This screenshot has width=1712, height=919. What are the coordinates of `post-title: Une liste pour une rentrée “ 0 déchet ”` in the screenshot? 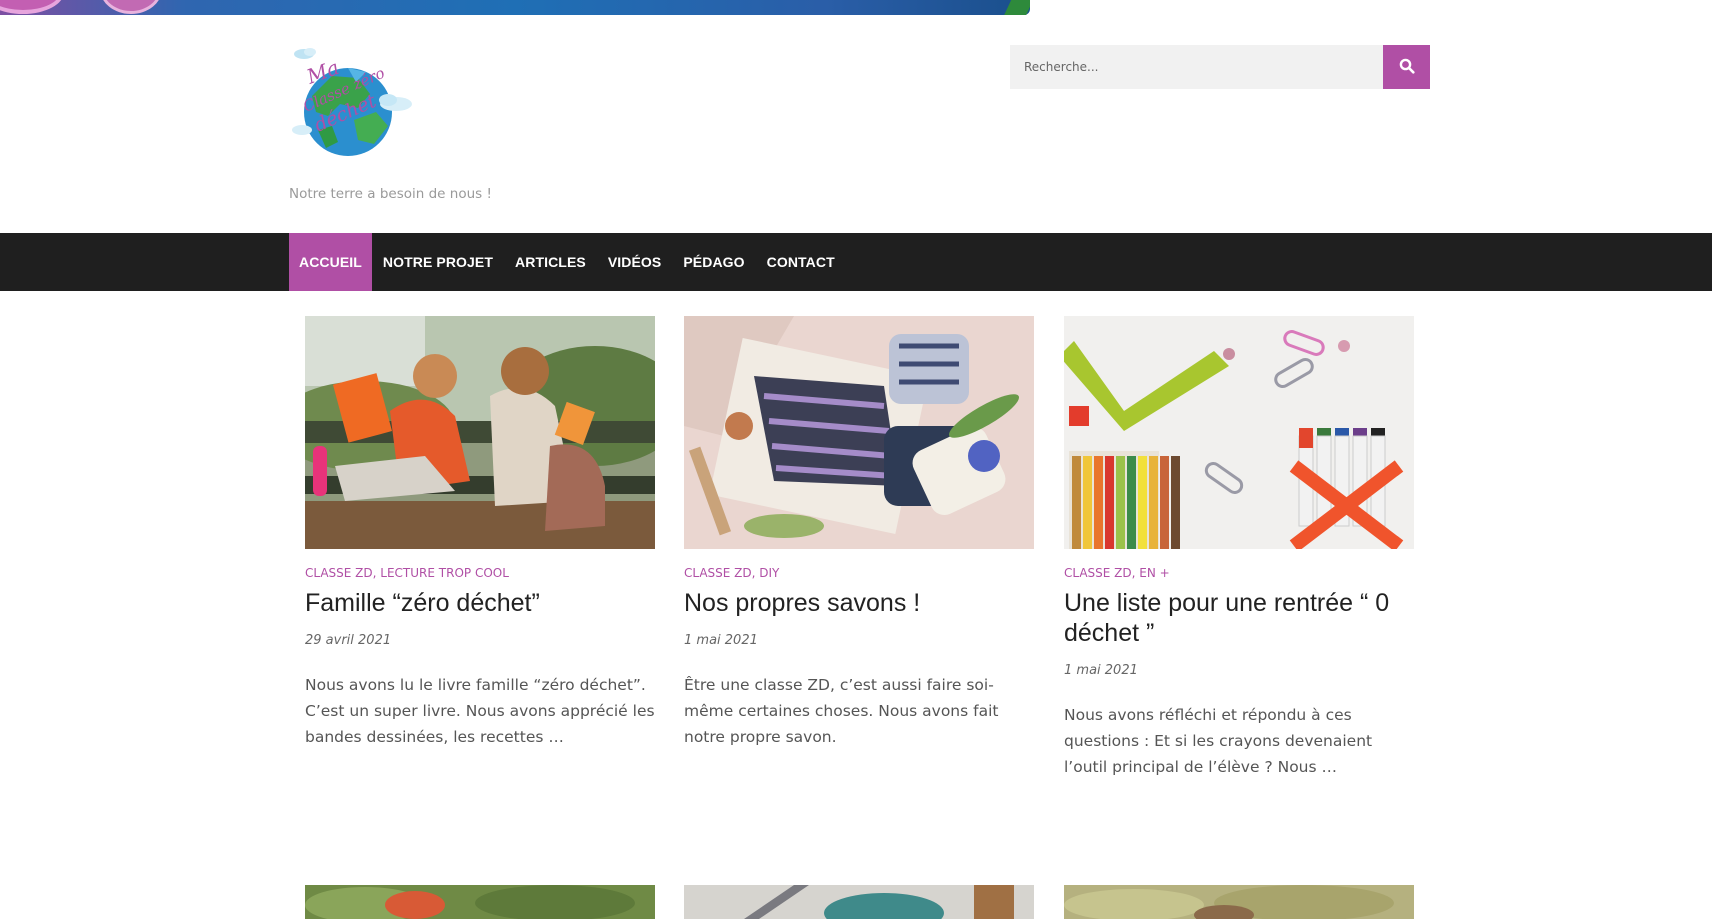 It's located at (1239, 618).